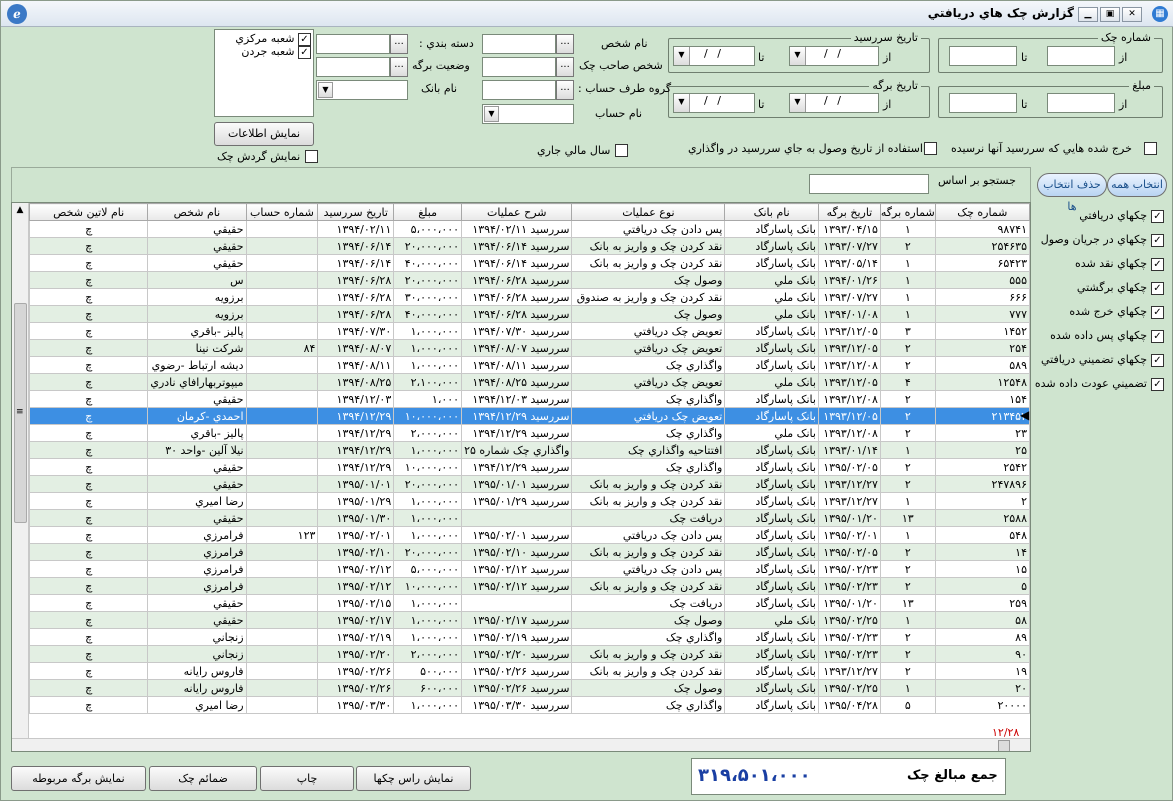 The width and height of the screenshot is (1173, 801). Describe the element at coordinates (982, 382) in the screenshot. I see `table-cell: ۱۲۵۴۸` at that location.